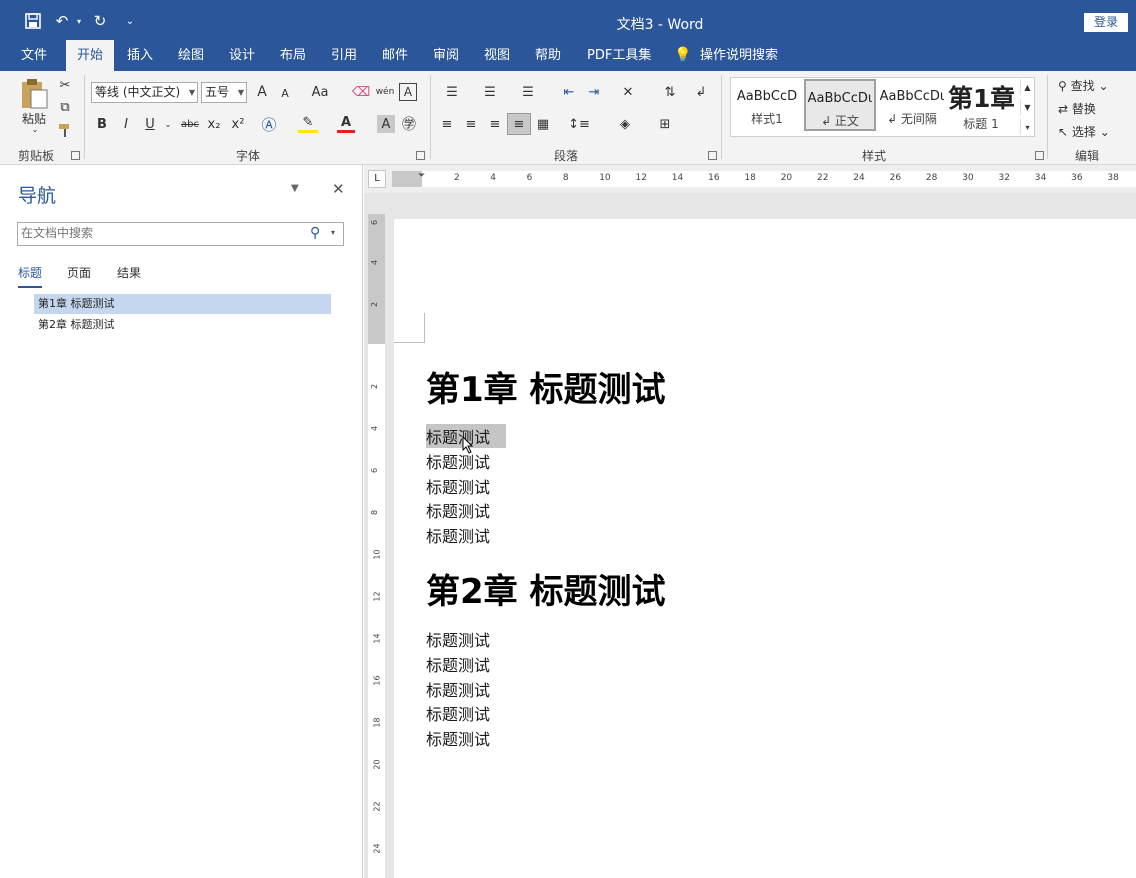 This screenshot has height=878, width=1136. Describe the element at coordinates (129, 272) in the screenshot. I see `nav-tab-results: 结果` at that location.